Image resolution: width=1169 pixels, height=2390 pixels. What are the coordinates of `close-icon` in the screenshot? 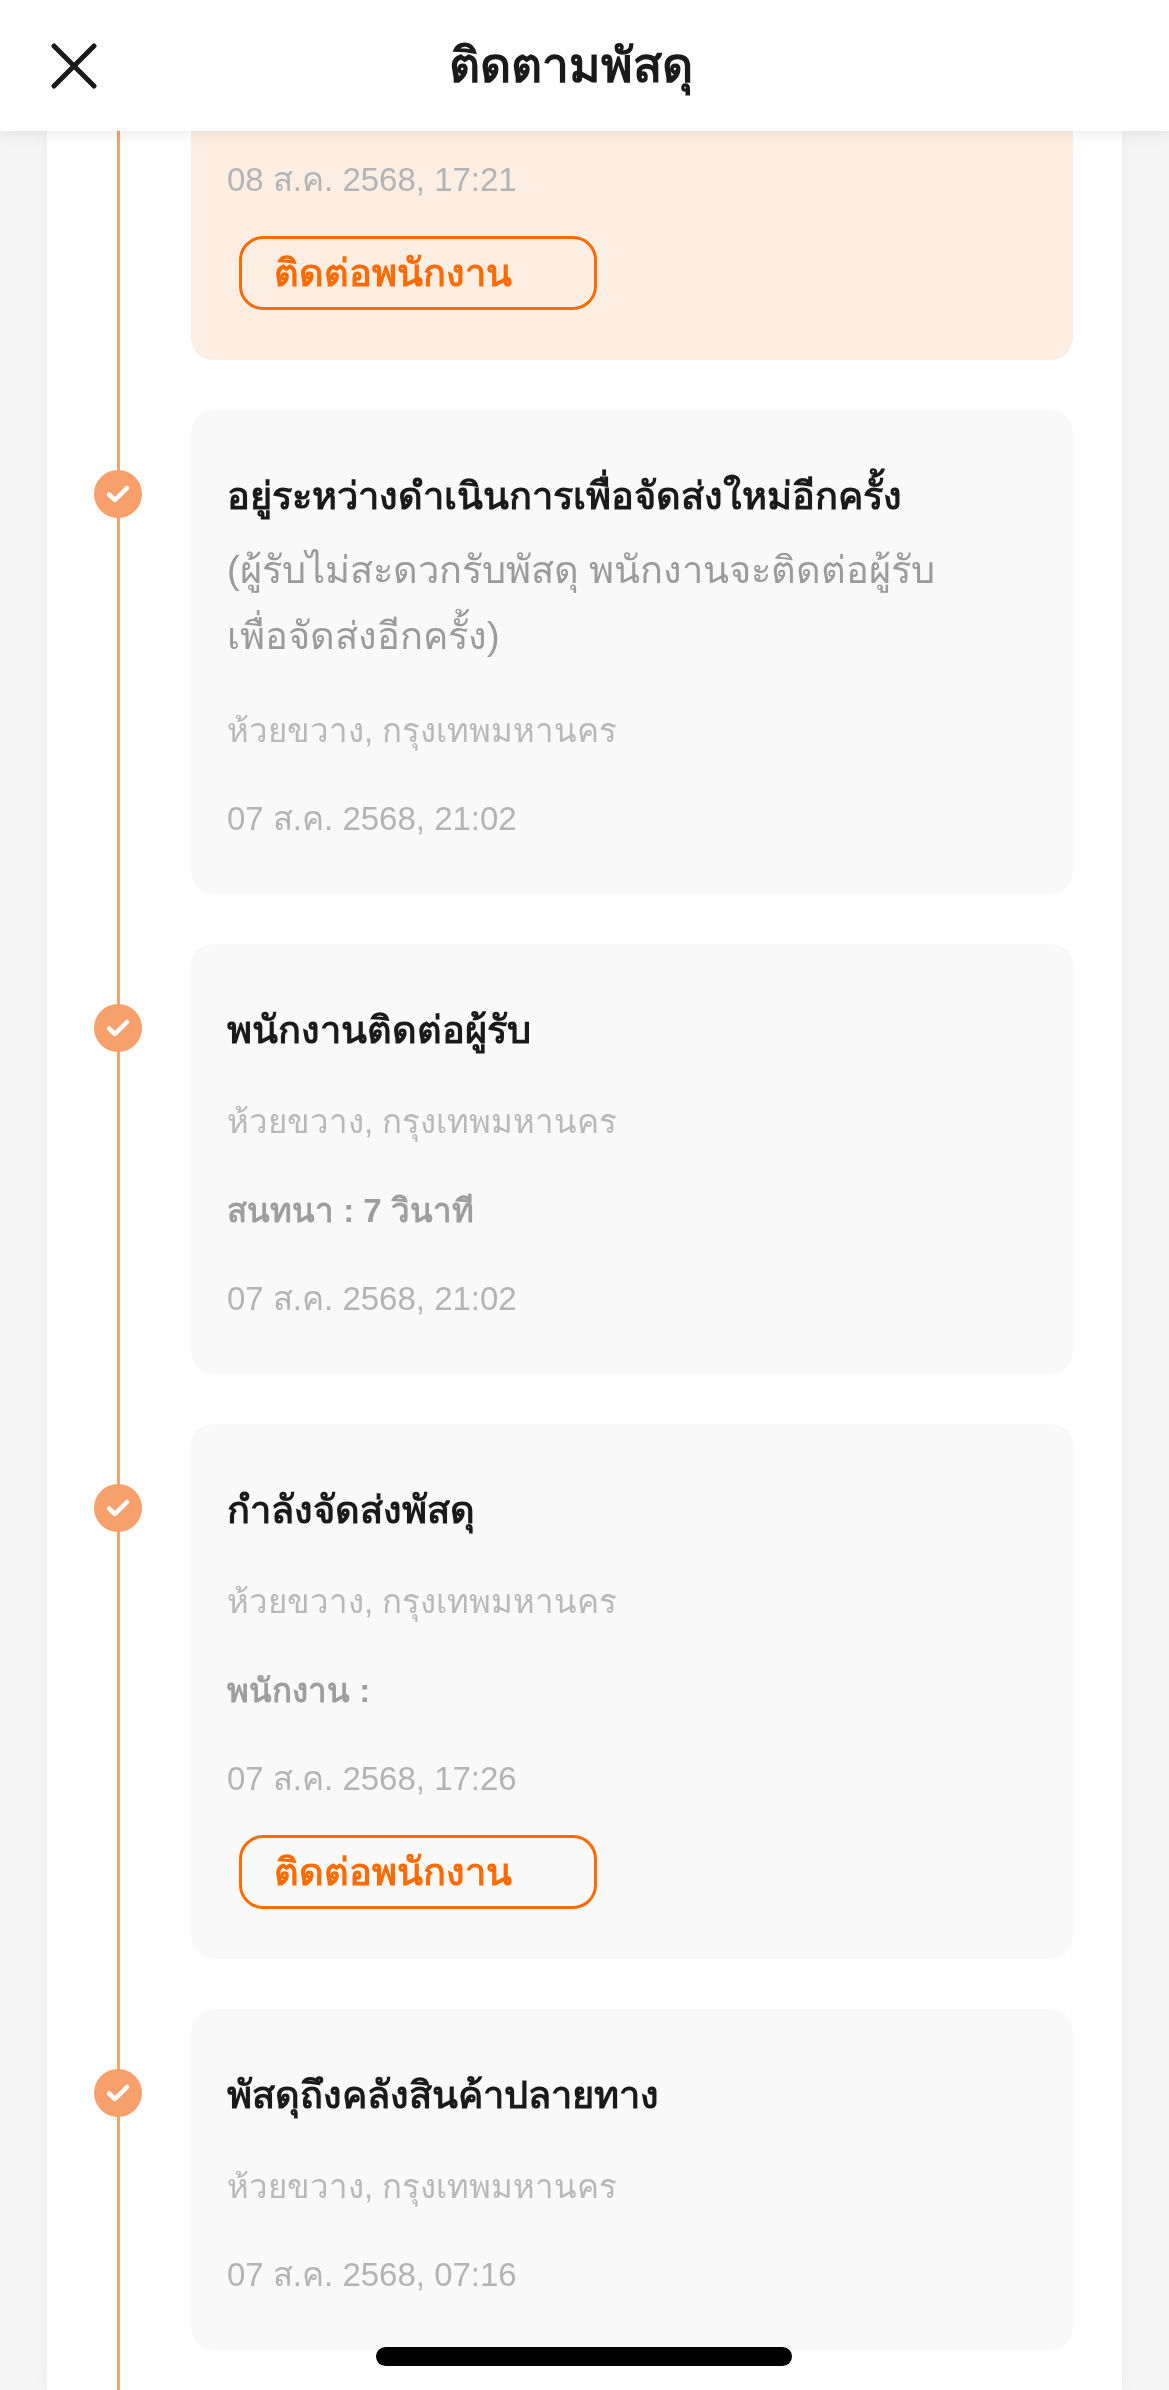 It's located at (74, 65).